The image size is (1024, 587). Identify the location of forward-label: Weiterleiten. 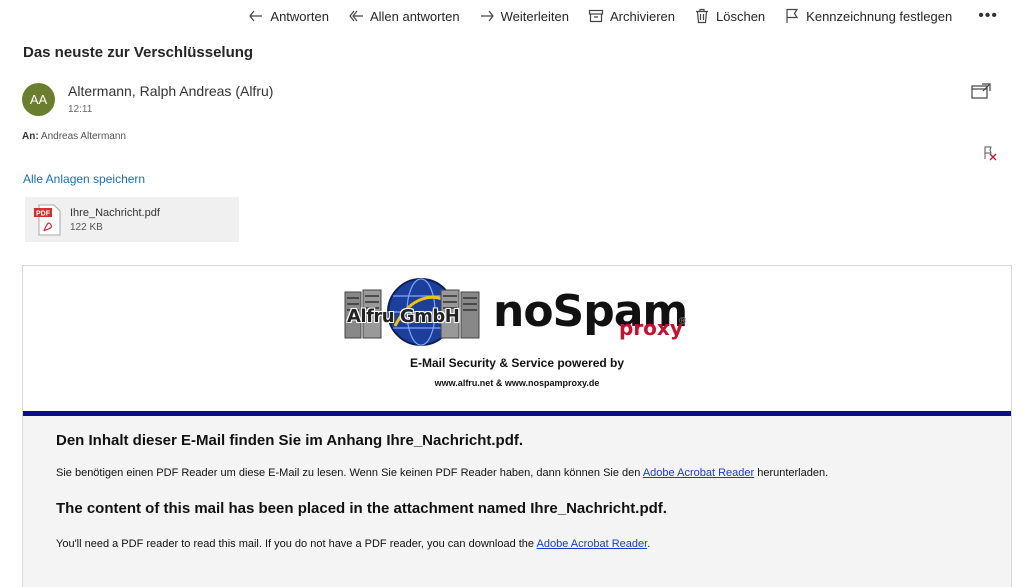
(534, 16).